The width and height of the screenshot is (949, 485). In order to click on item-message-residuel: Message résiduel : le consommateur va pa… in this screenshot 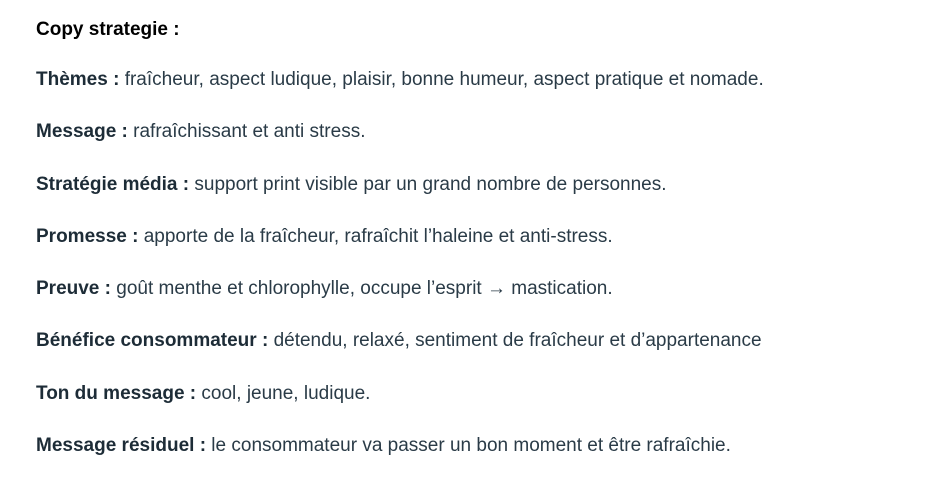, I will do `click(487, 446)`.